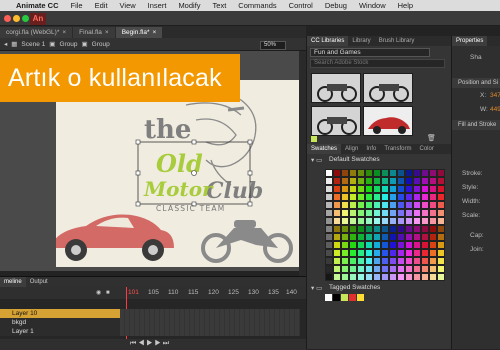  What do you see at coordinates (495, 109) in the screenshot?
I see `w-value: 449` at bounding box center [495, 109].